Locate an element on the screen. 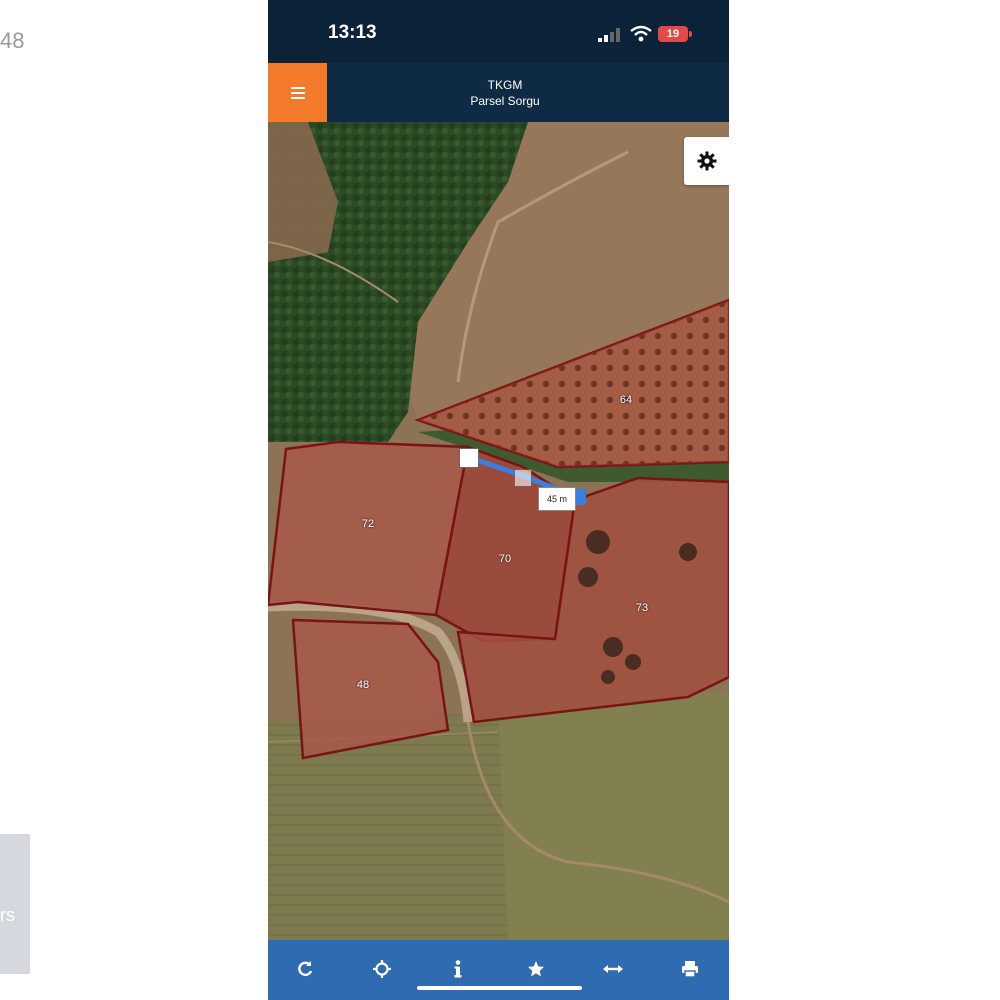 This screenshot has height=1000, width=1000. background-card is located at coordinates (15, 904).